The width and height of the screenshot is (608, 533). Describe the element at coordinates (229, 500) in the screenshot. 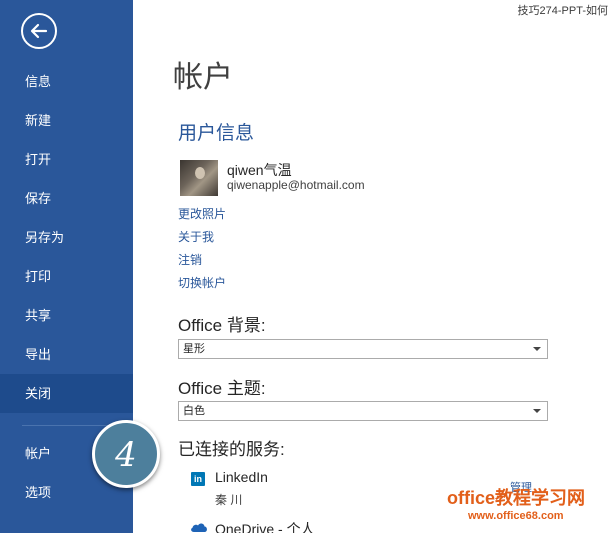

I see `linkedin-user-name: 秦 川` at that location.